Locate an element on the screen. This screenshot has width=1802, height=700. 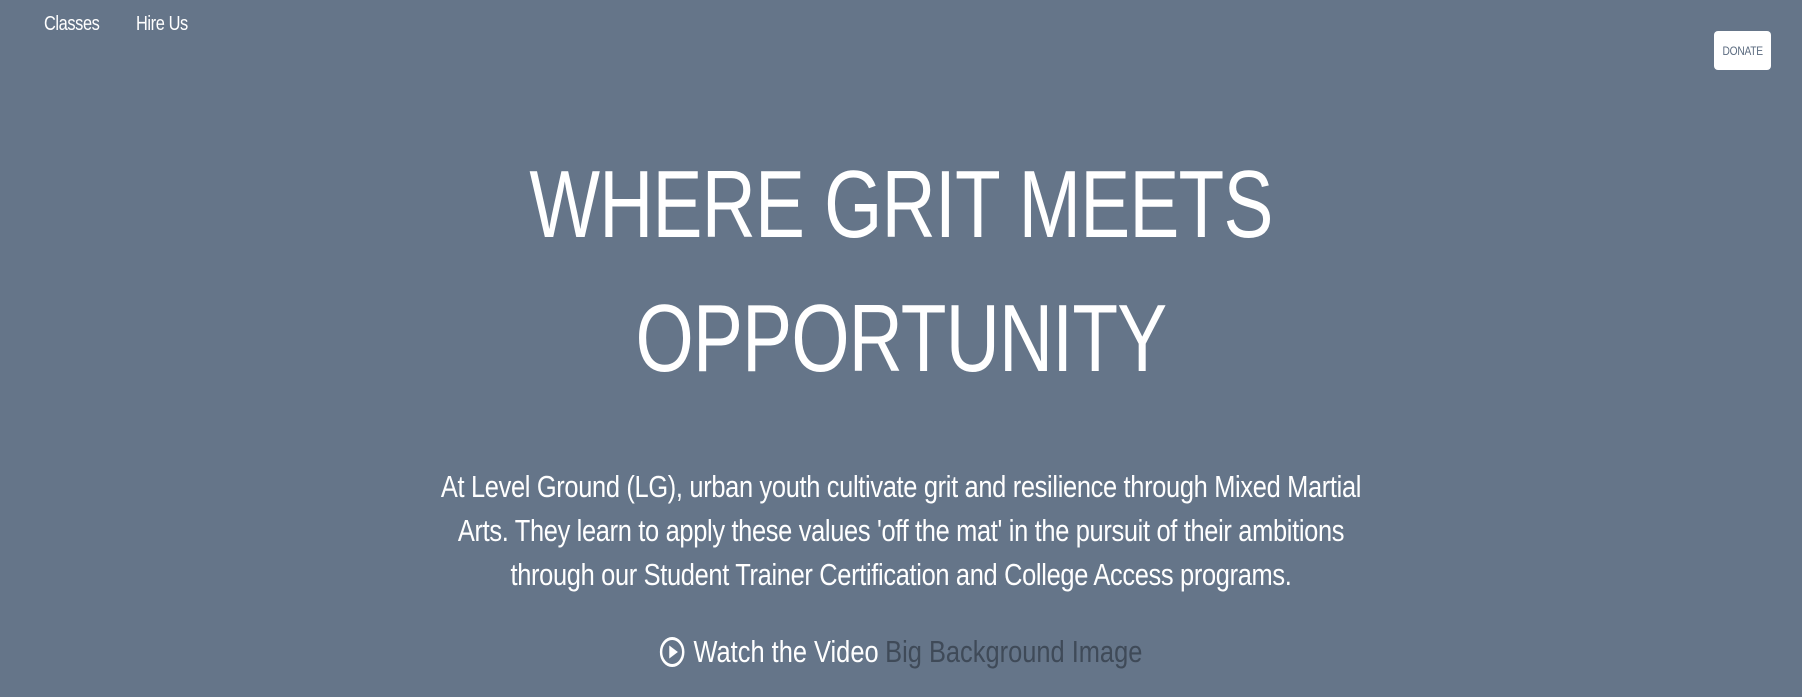
watch-video-link: Watch the Video is located at coordinates (769, 652).